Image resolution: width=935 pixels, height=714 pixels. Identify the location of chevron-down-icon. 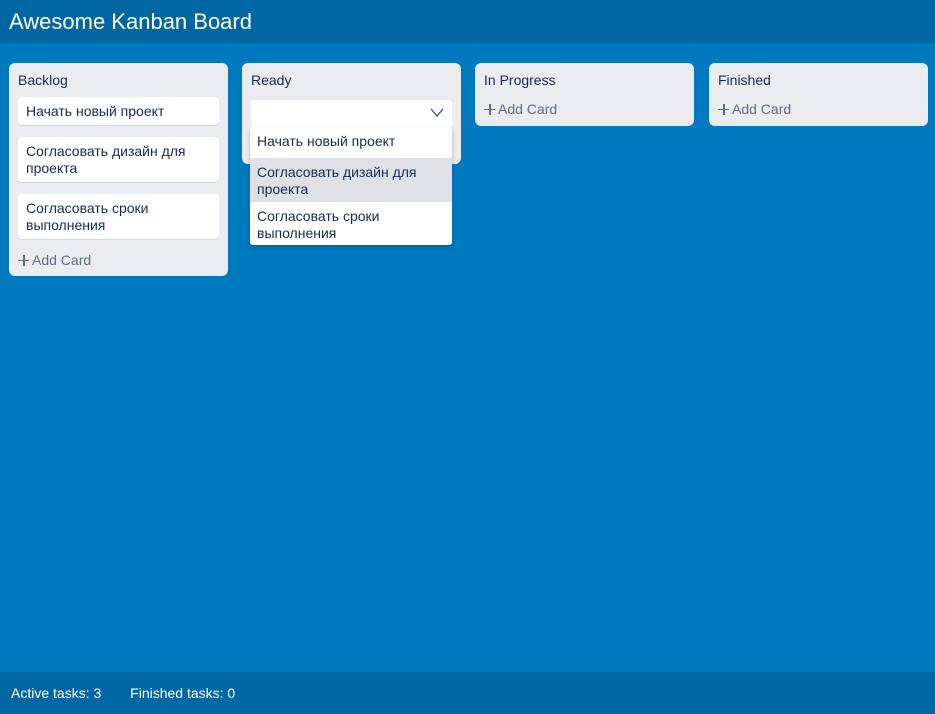
(437, 112).